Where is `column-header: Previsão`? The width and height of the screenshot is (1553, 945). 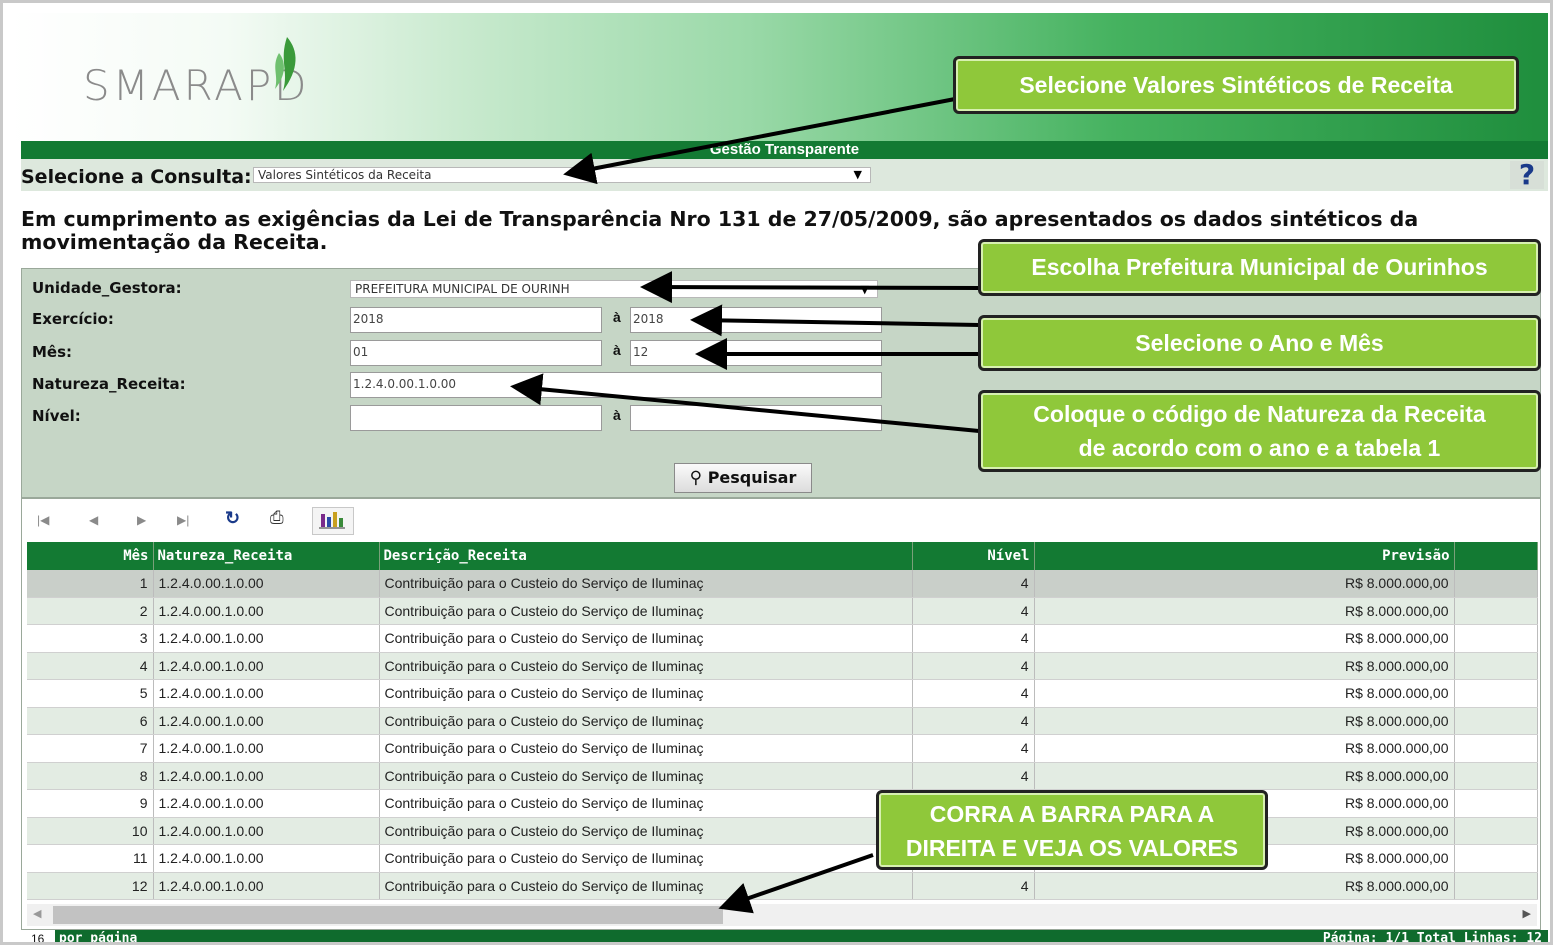
column-header: Previsão is located at coordinates (1244, 556).